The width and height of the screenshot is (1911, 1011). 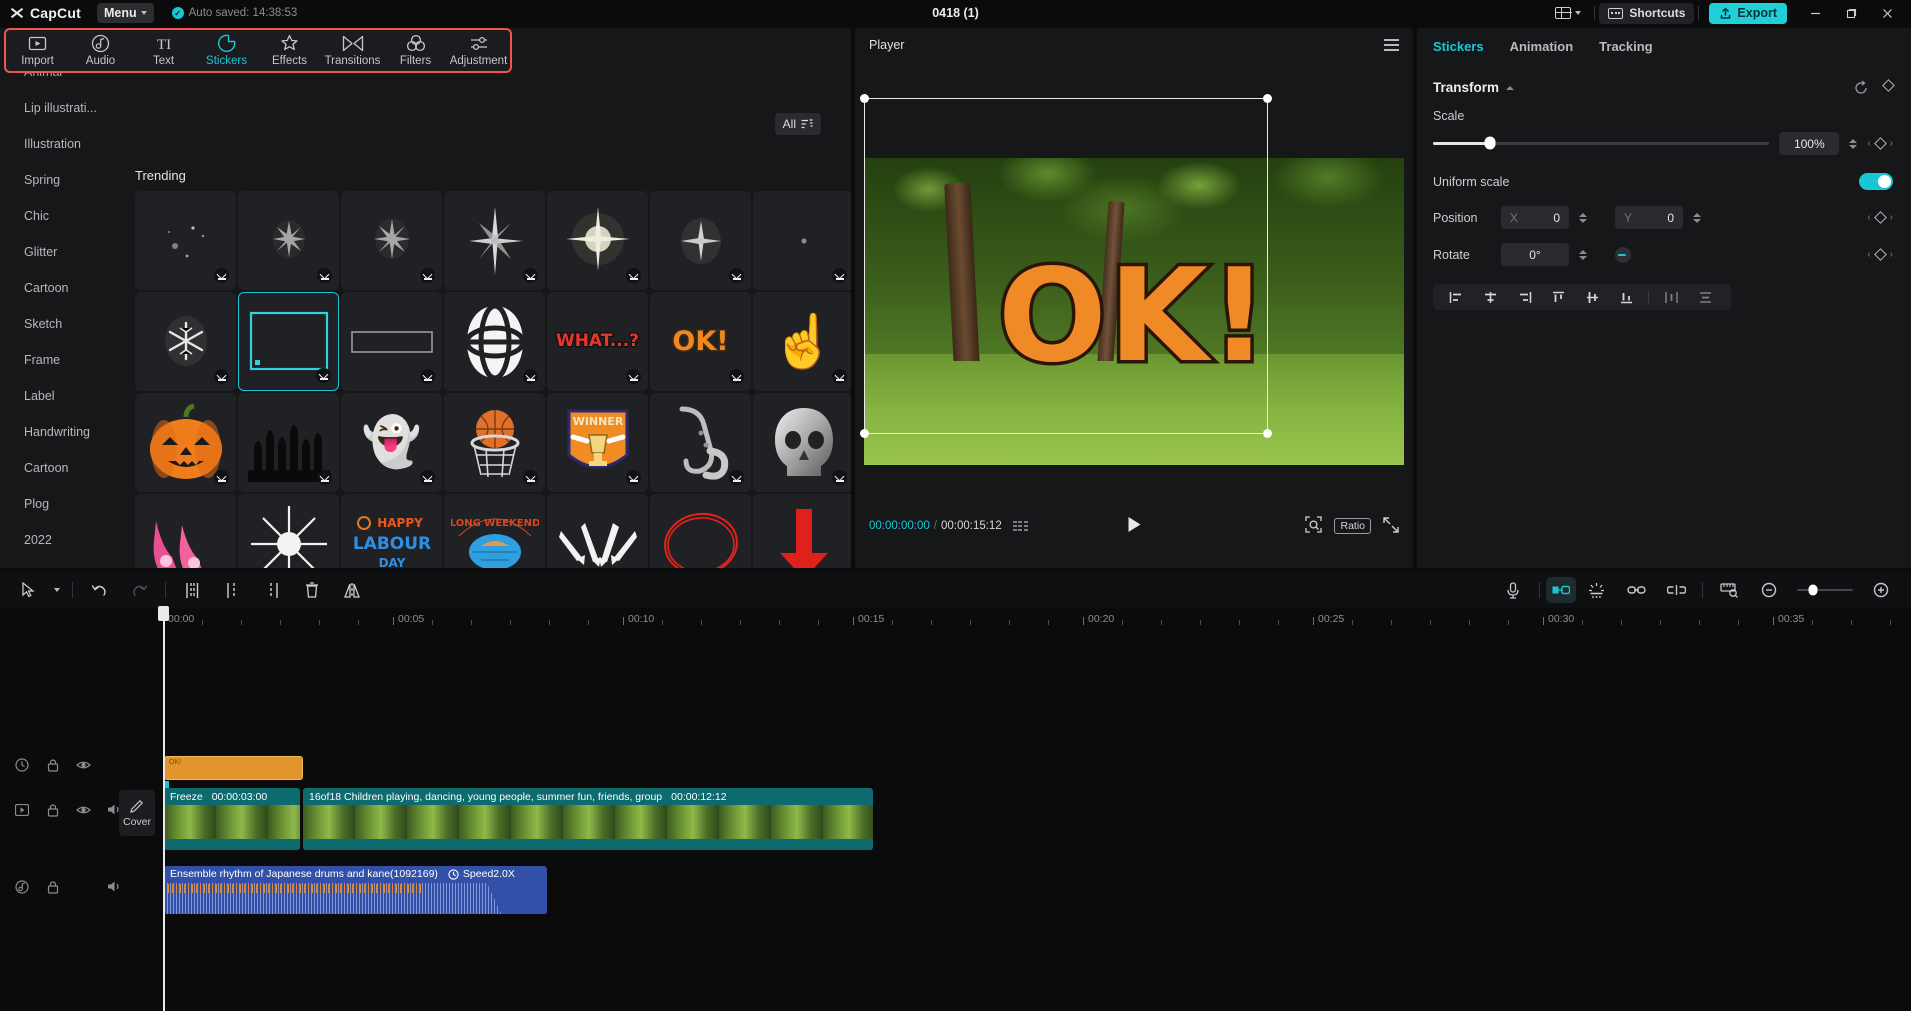 I want to click on video-track-type-icon, so click(x=21, y=809).